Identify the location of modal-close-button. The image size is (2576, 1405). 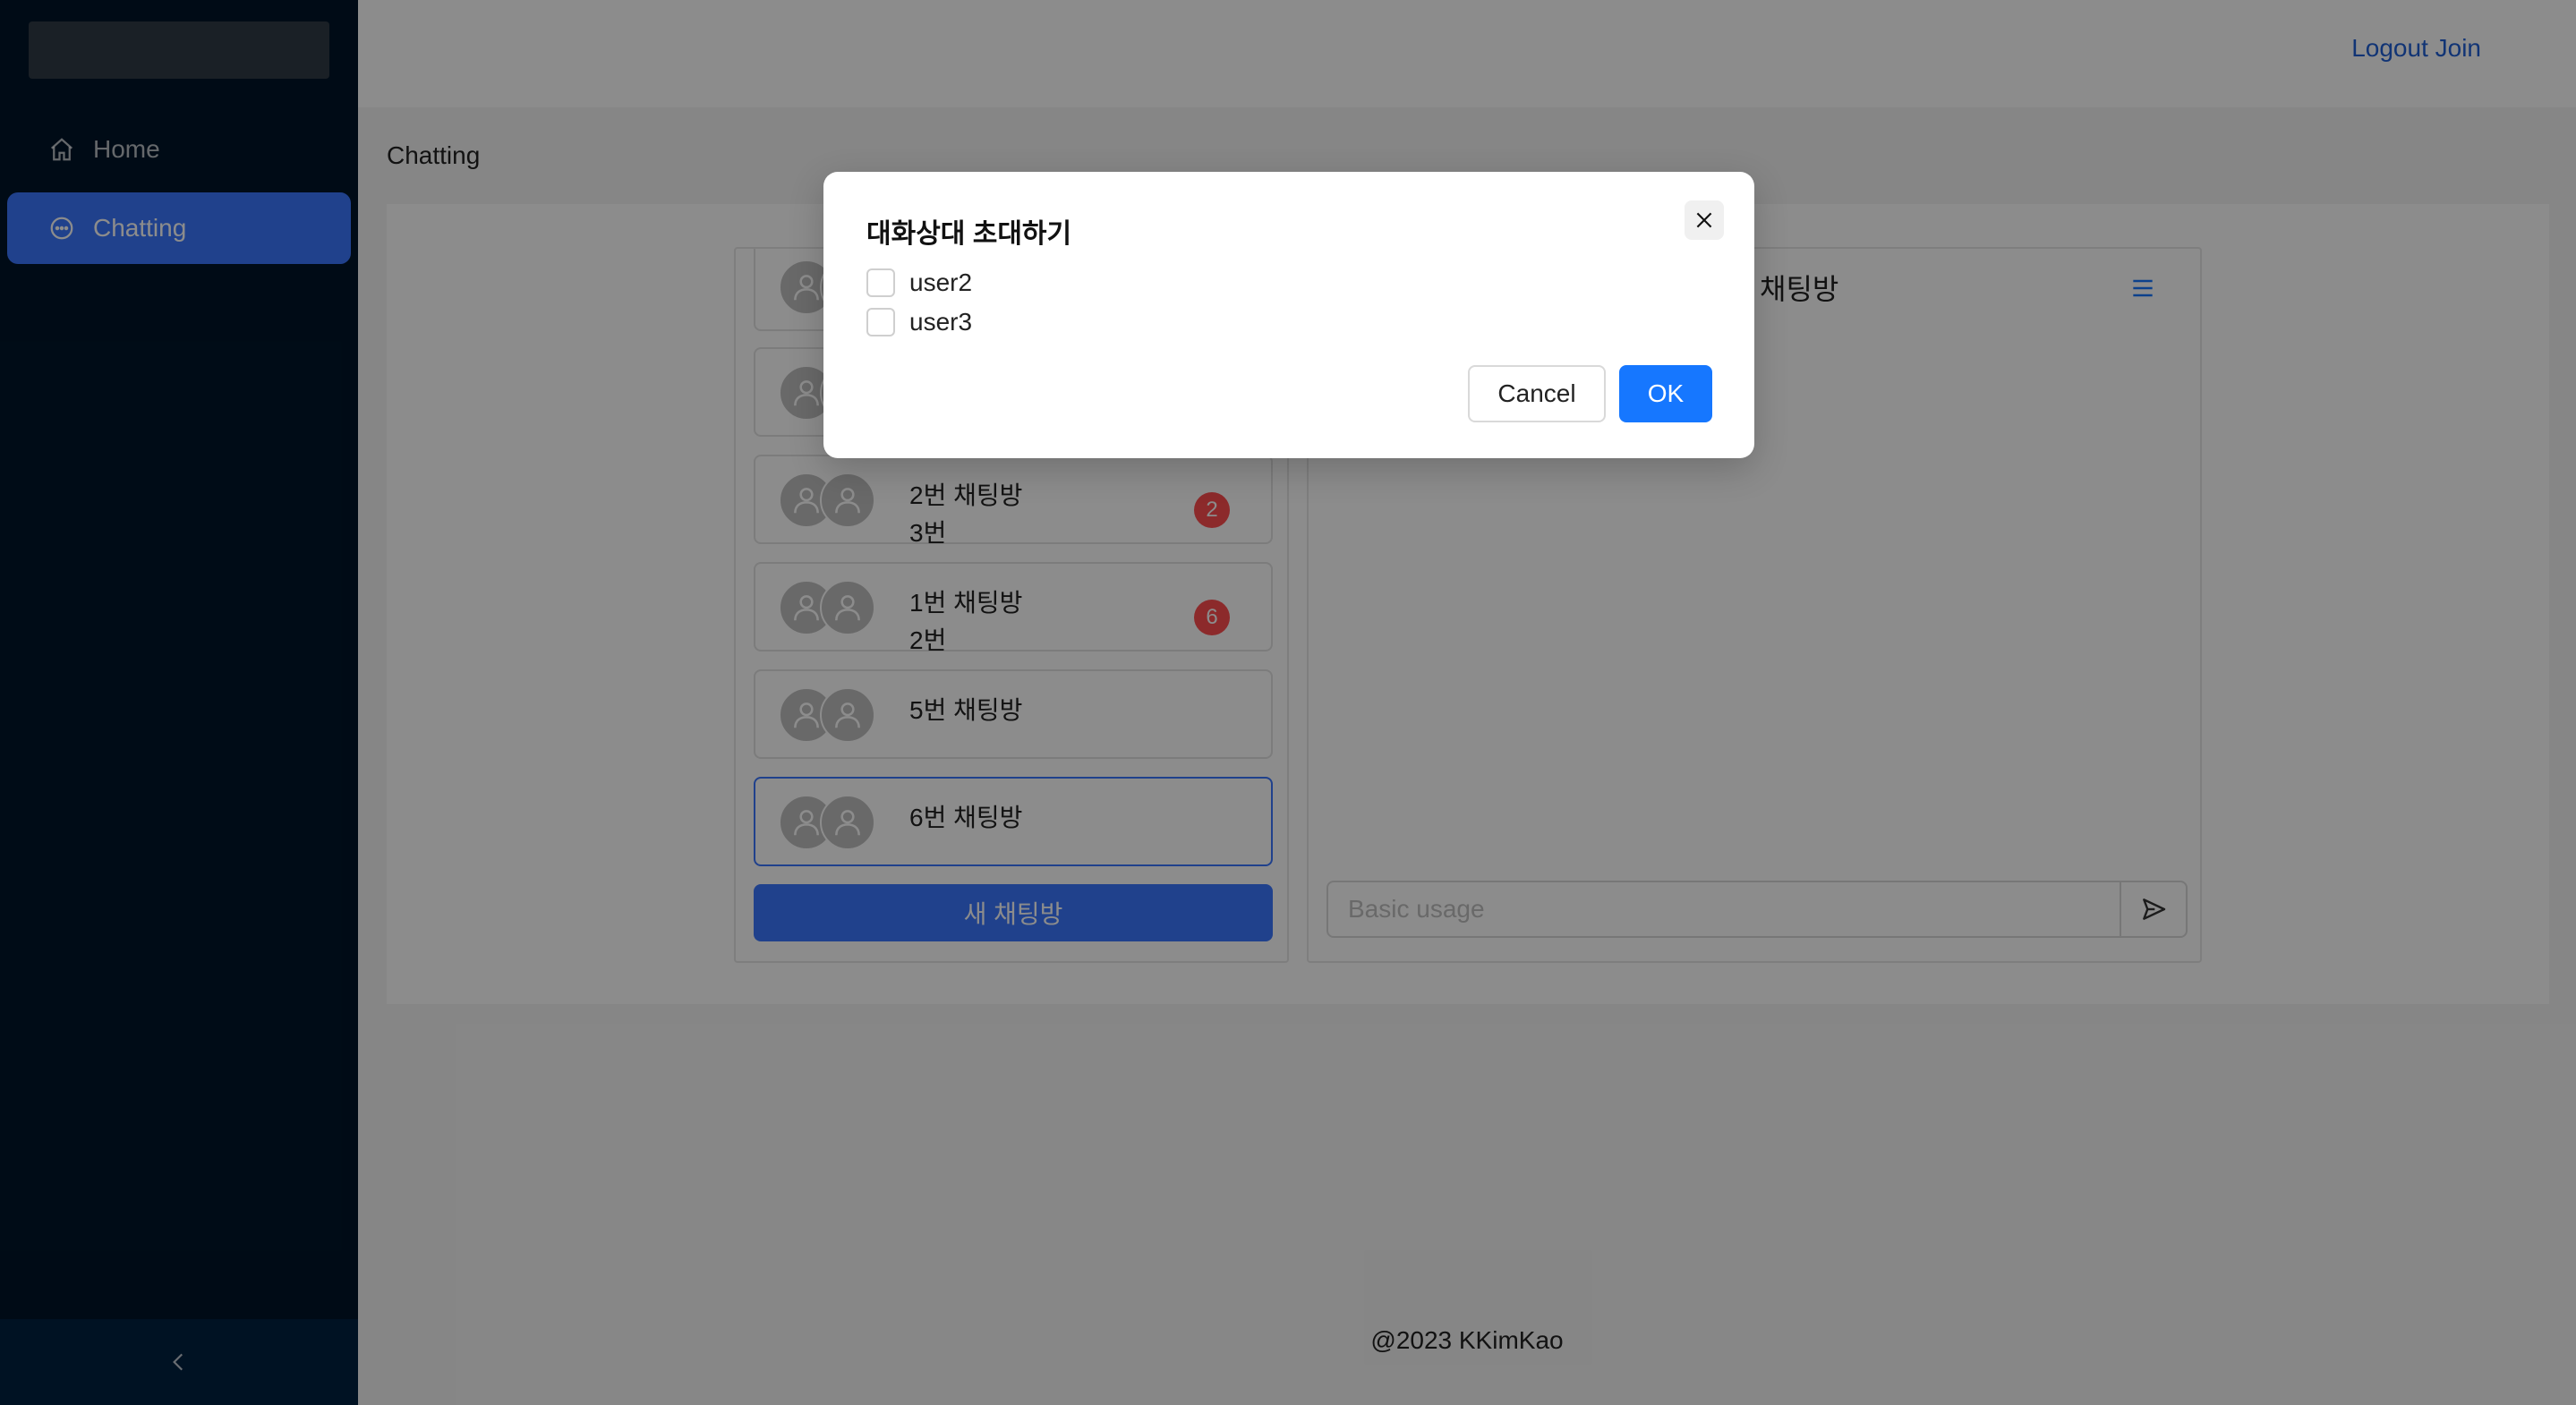
(1704, 220).